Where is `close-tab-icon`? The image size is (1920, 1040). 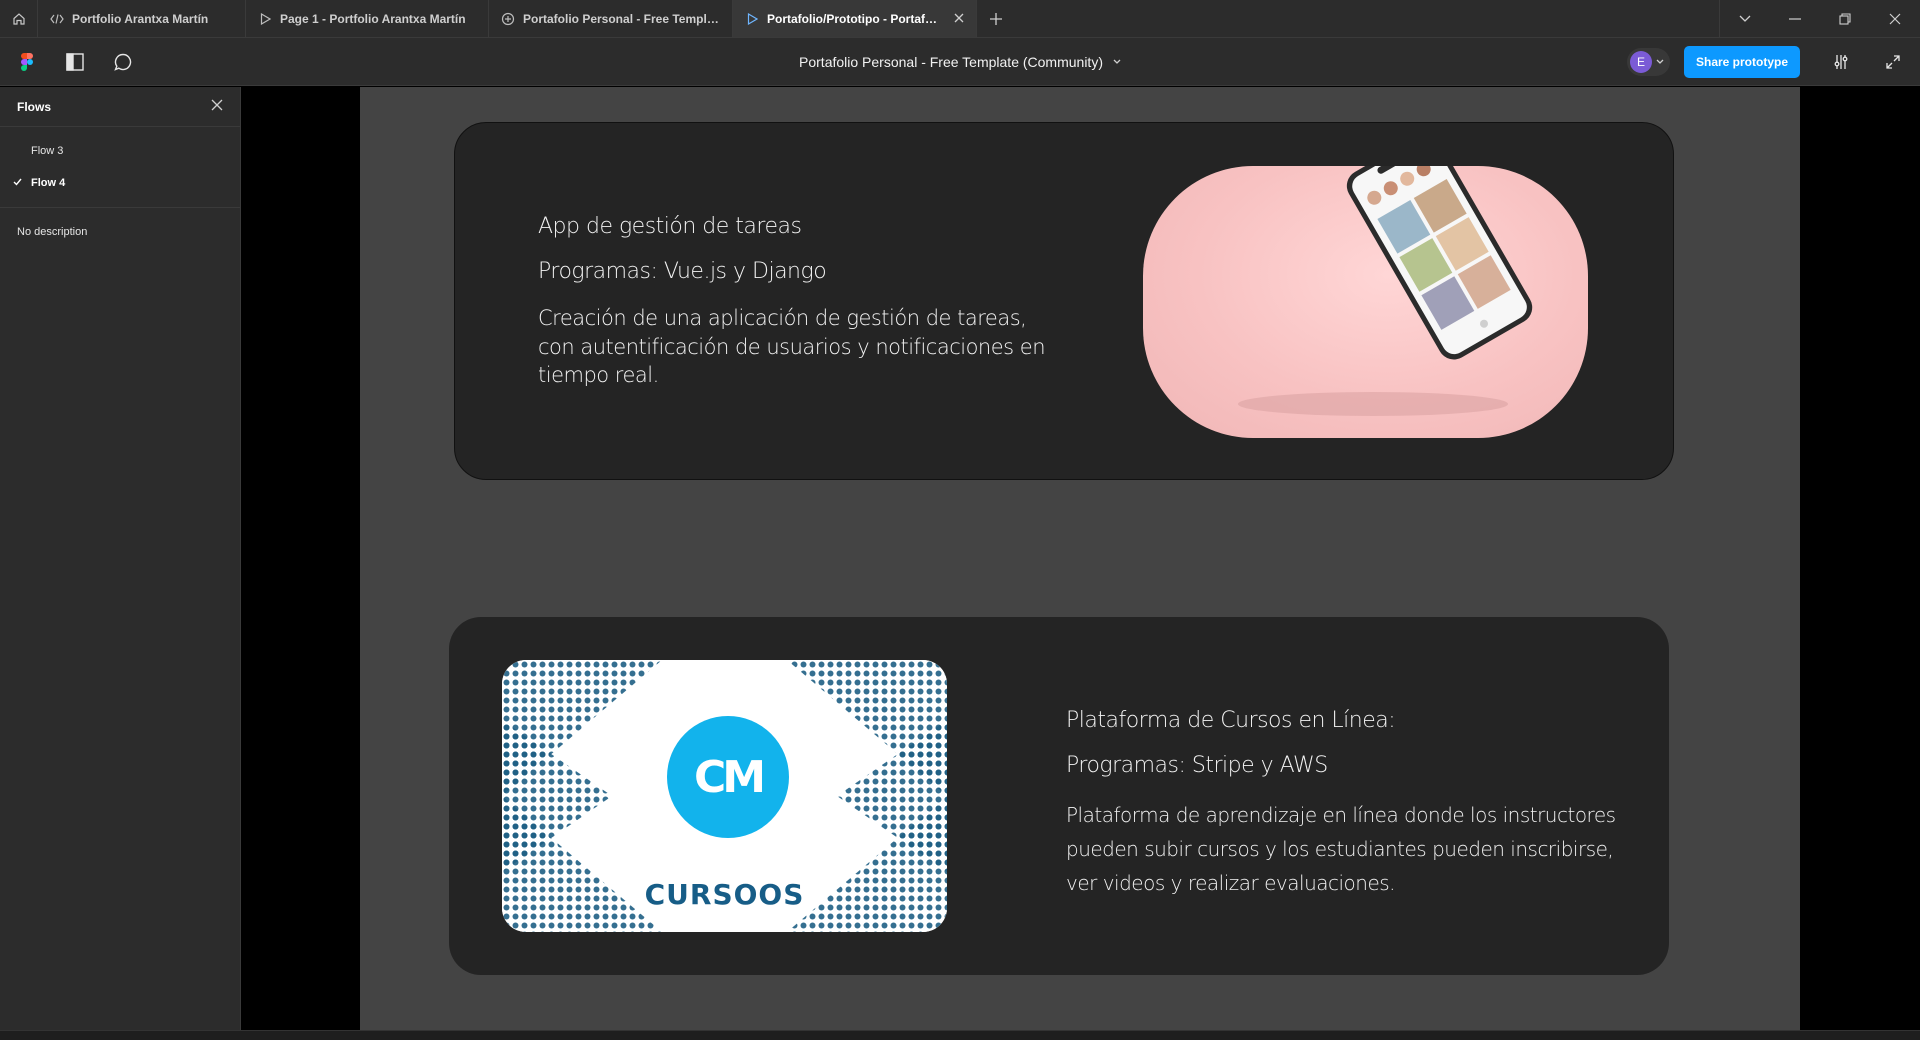 close-tab-icon is located at coordinates (959, 19).